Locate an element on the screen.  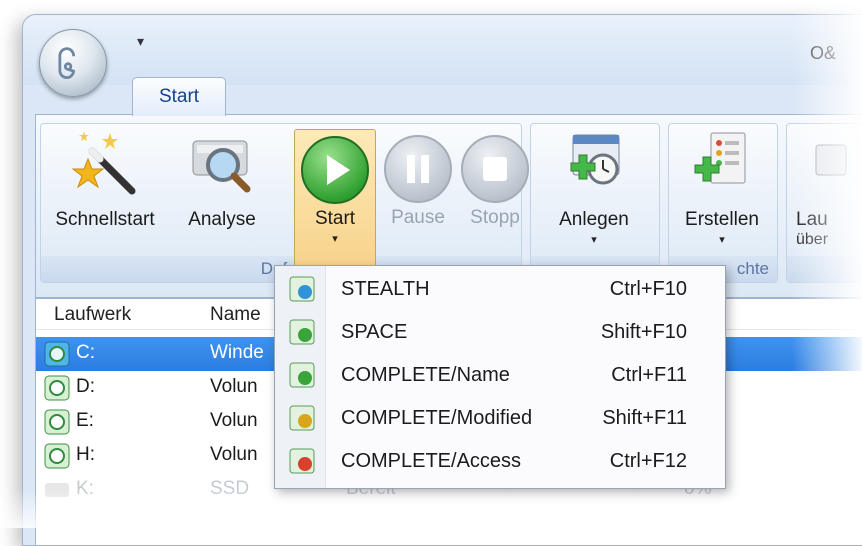
drive-check-label-1: Lau is located at coordinates (812, 219).